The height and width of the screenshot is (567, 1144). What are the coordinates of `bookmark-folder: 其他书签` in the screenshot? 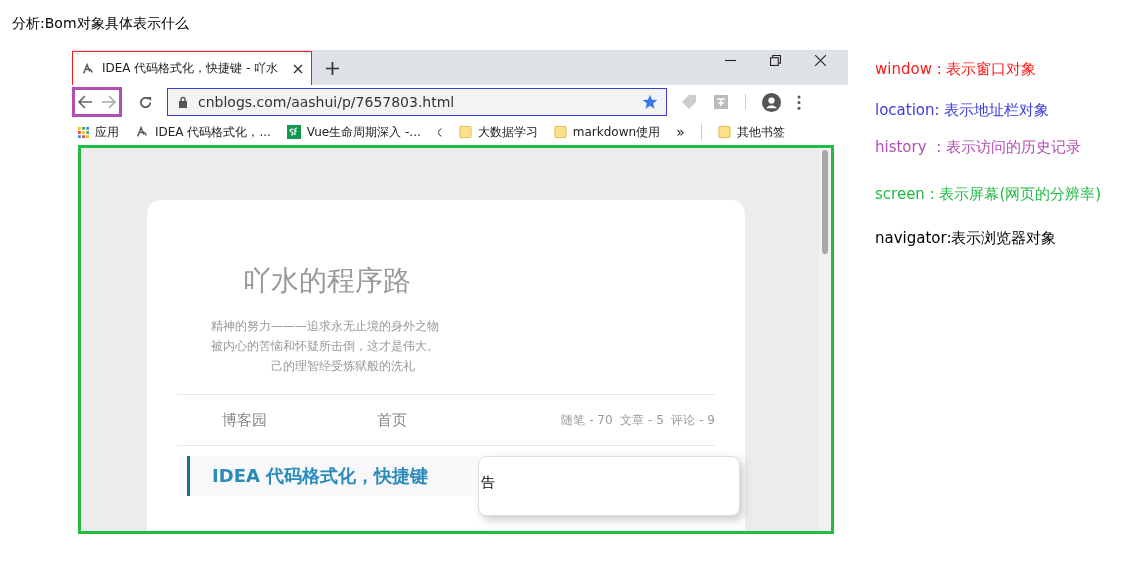 It's located at (751, 132).